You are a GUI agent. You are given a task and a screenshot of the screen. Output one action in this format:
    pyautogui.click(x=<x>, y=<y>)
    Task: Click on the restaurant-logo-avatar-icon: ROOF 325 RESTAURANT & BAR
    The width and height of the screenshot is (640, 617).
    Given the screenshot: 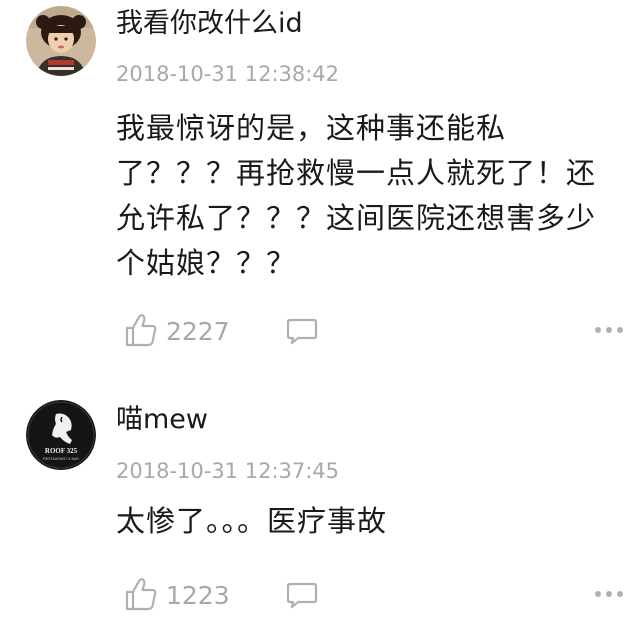 What is the action you would take?
    pyautogui.click(x=61, y=435)
    